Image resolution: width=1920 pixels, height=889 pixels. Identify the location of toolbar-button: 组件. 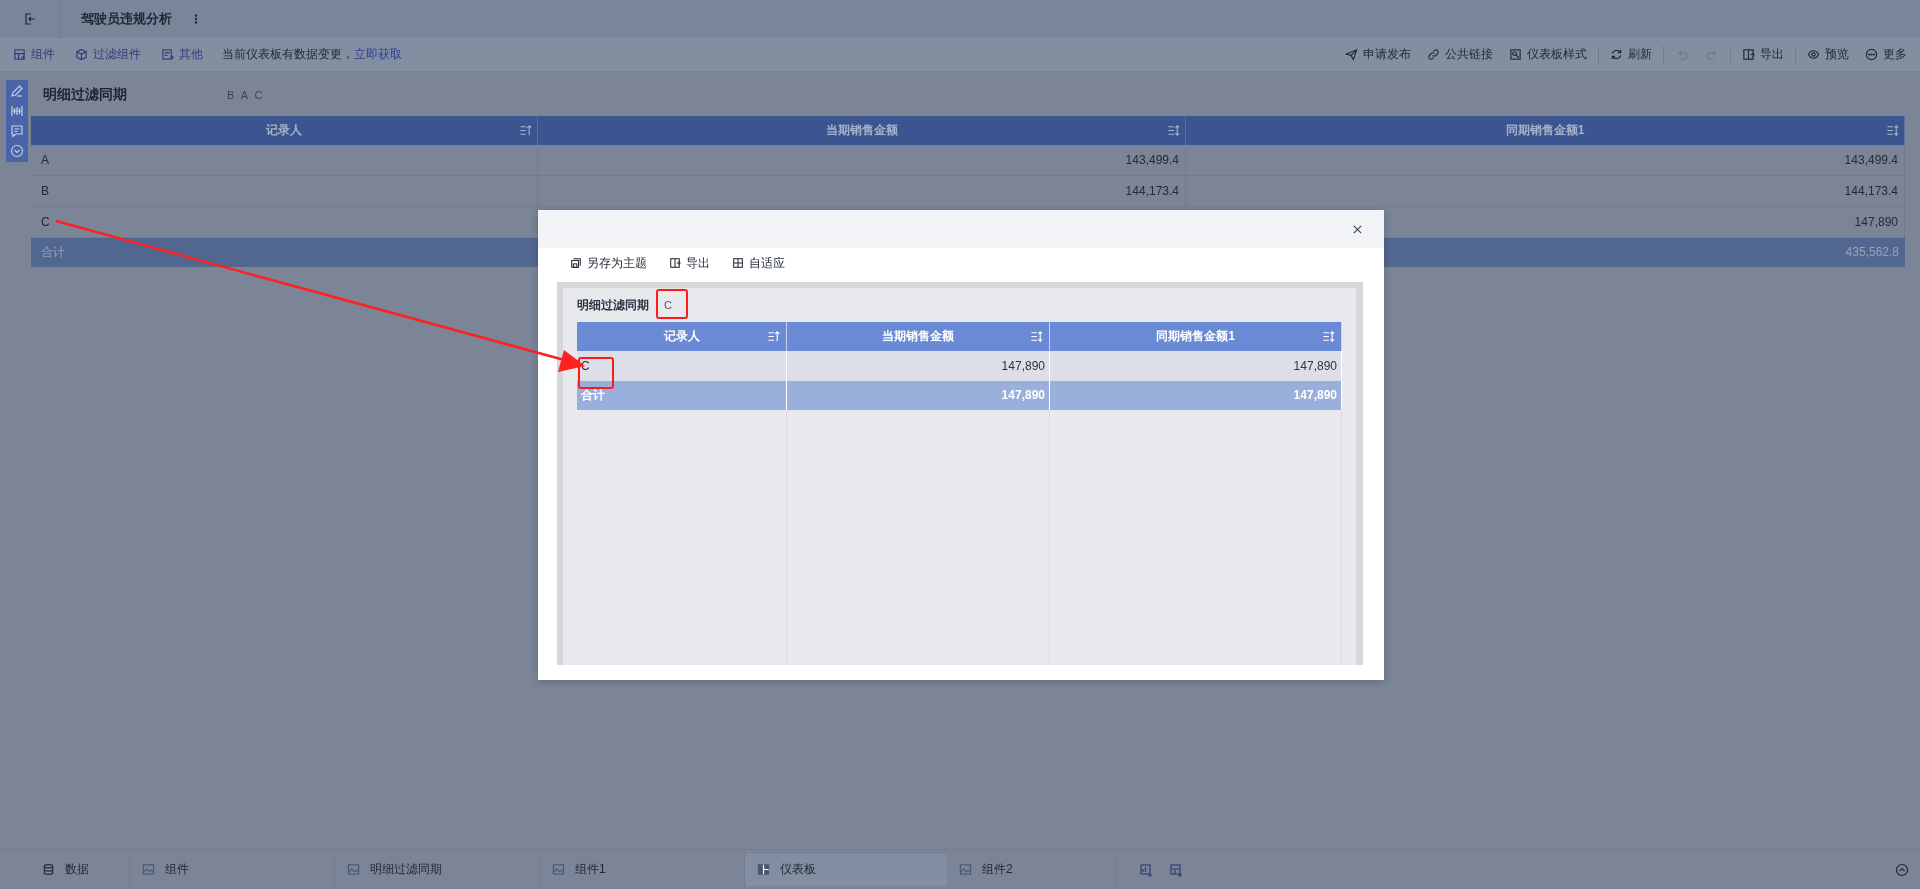
(34, 54).